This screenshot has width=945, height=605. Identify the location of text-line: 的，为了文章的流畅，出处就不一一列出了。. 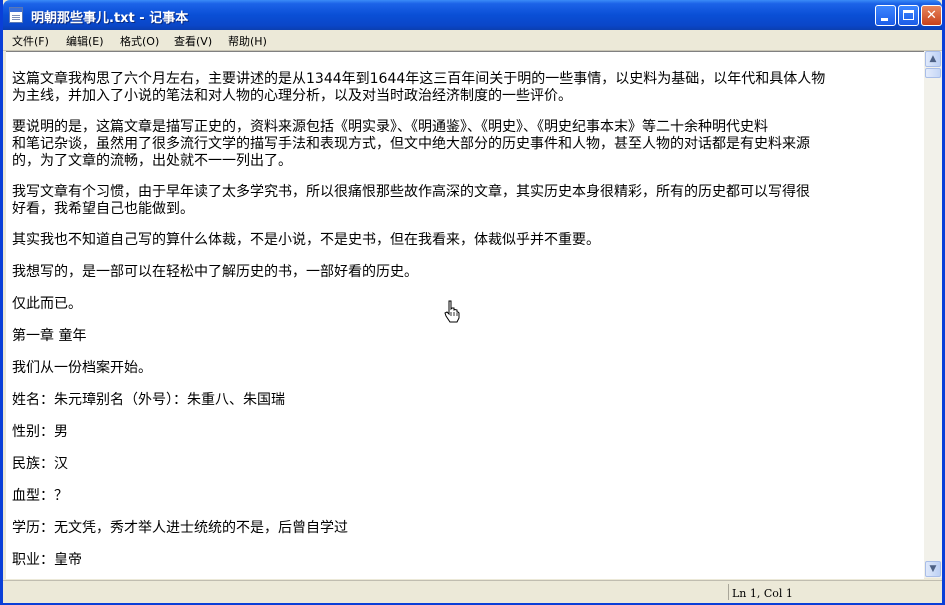
(152, 161).